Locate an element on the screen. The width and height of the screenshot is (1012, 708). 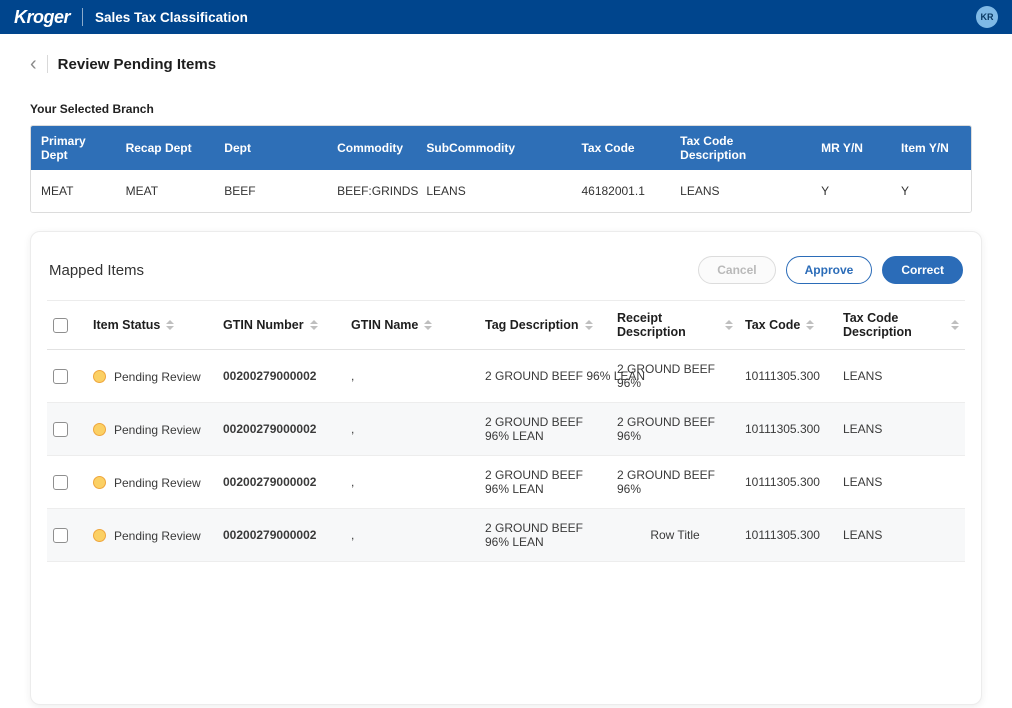
branch-subcommodity: LEANS is located at coordinates (494, 191).